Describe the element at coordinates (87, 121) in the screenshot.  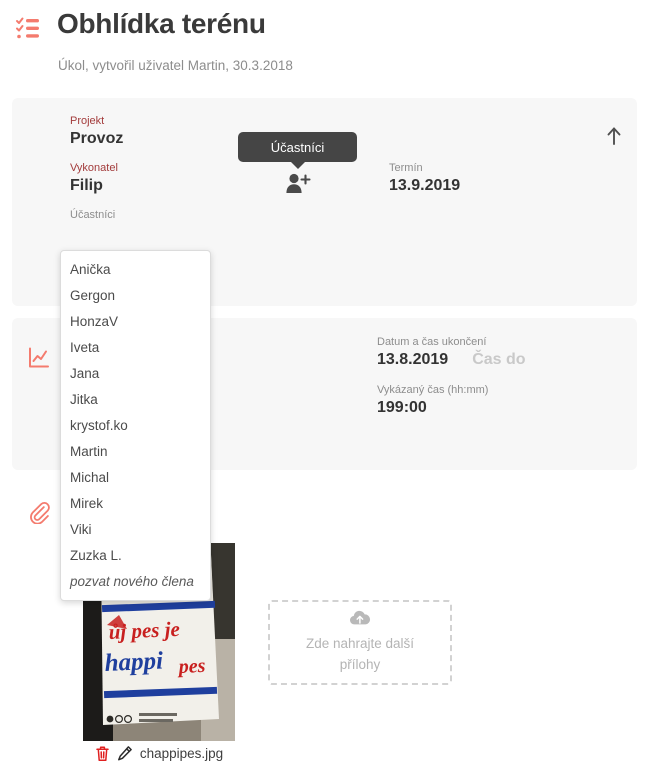
I see `project-label: Projekt` at that location.